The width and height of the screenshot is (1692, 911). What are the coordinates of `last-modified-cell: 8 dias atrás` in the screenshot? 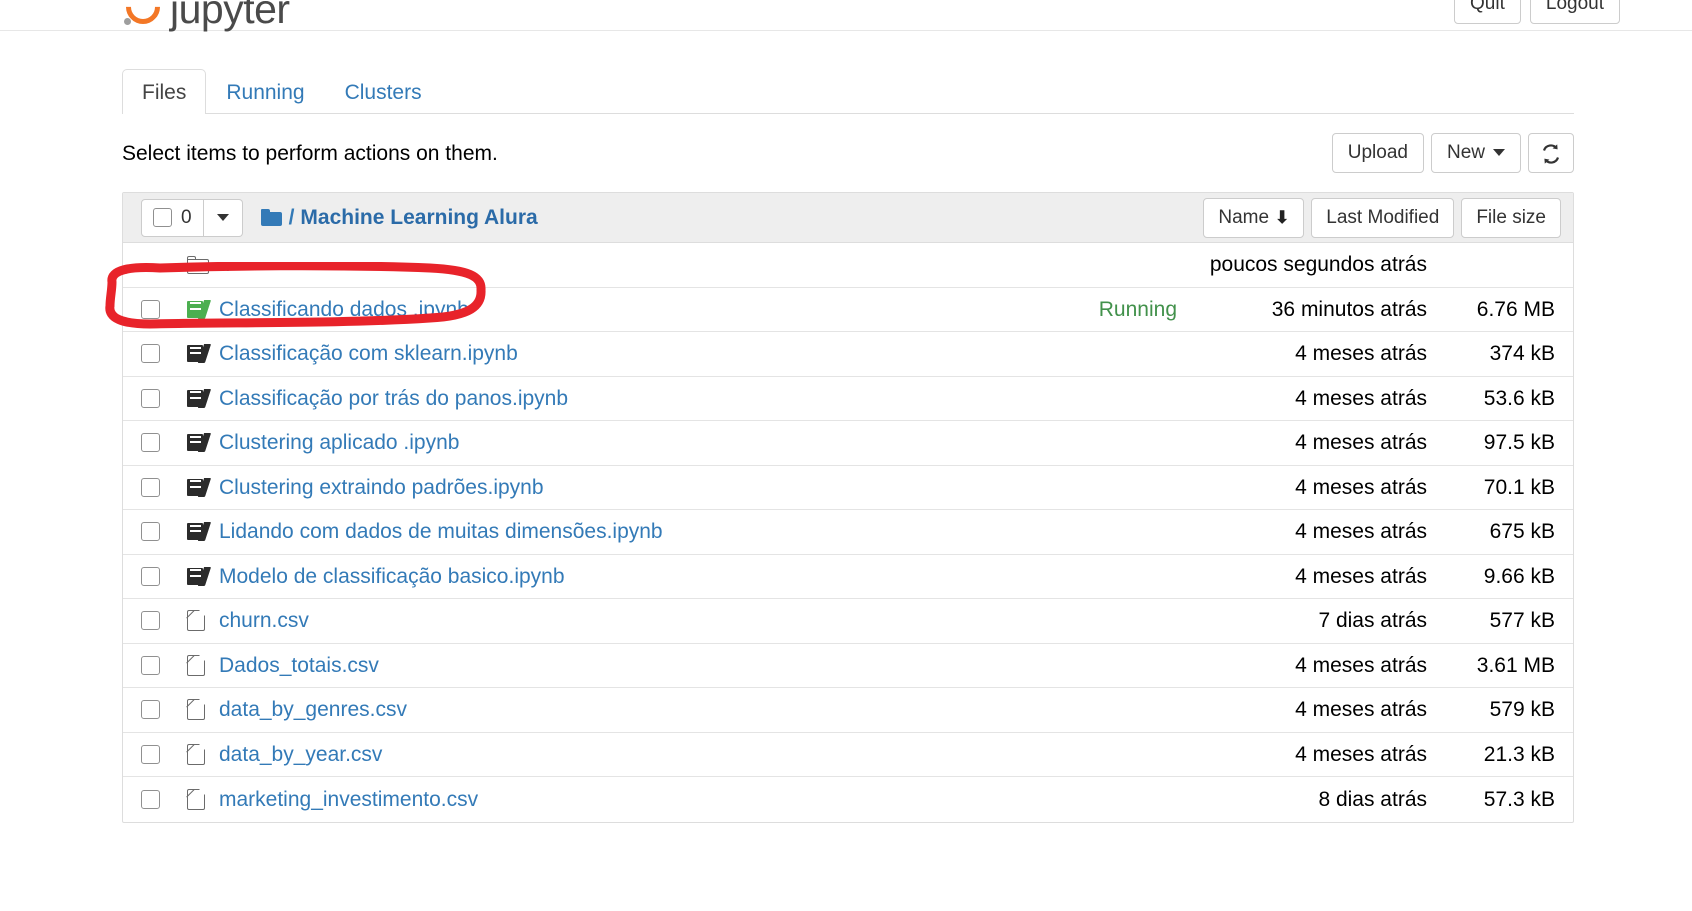 It's located at (1372, 799).